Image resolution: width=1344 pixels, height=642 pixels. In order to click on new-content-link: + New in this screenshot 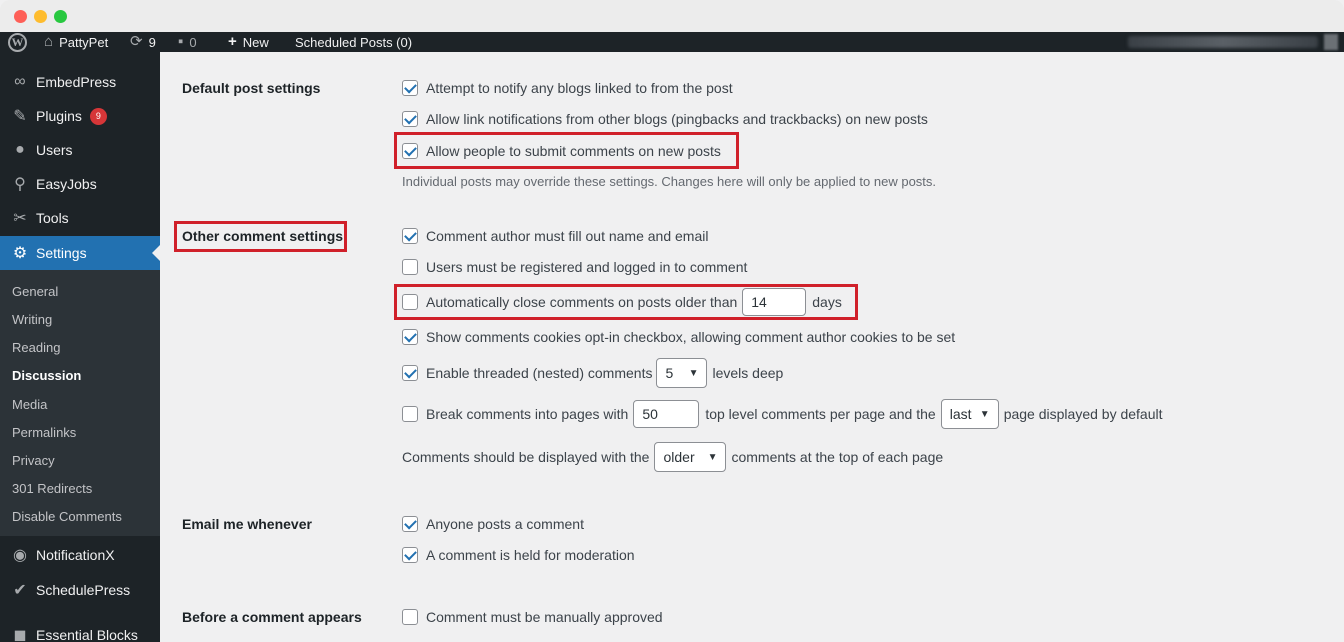, I will do `click(248, 42)`.